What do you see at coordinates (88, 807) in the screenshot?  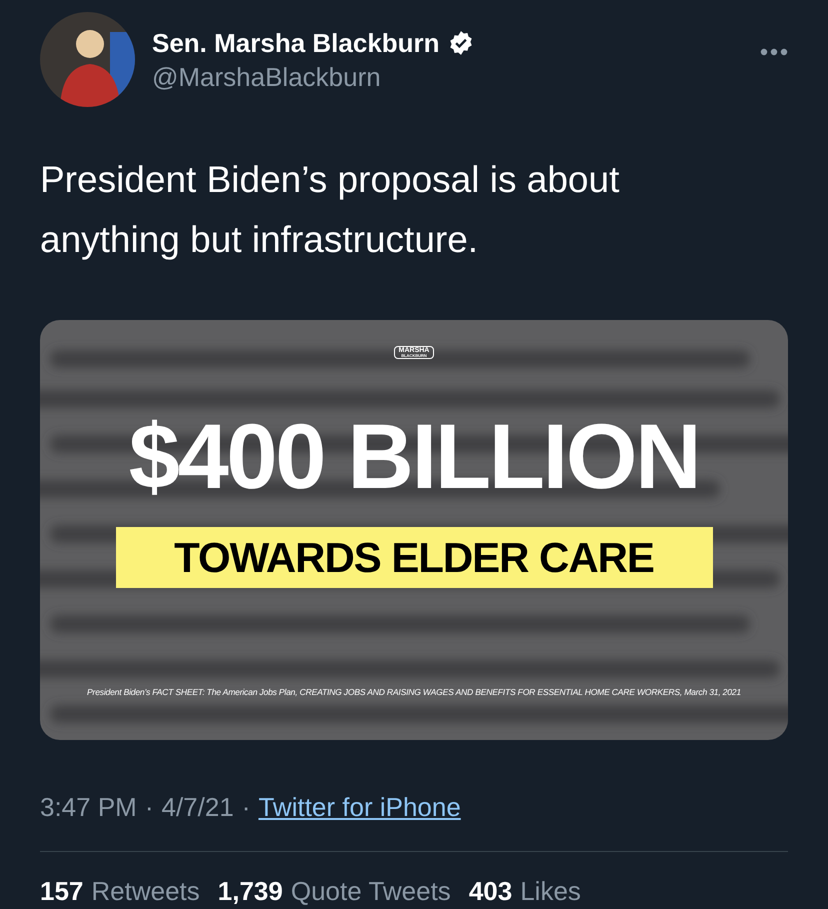 I see `tweet-time: 3:47 PM` at bounding box center [88, 807].